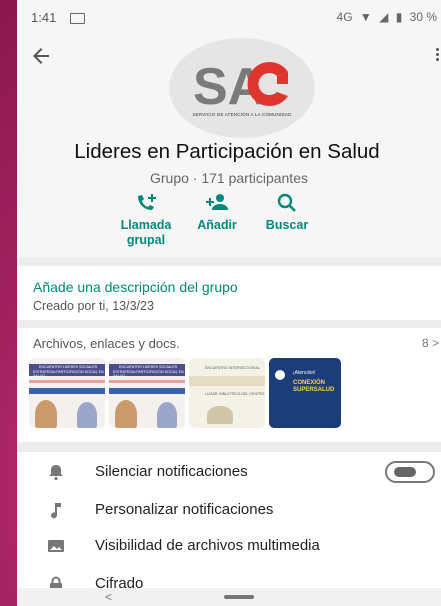  What do you see at coordinates (147, 202) in the screenshot?
I see `phone-add-icon` at bounding box center [147, 202].